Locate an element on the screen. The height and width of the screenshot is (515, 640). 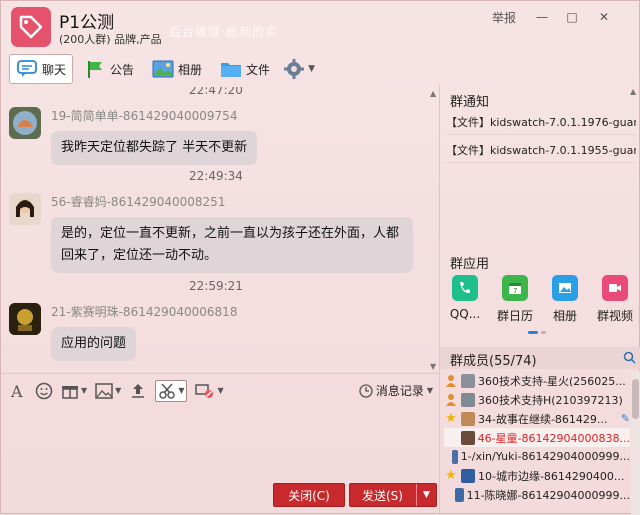
gear-icon is located at coordinates (294, 69).